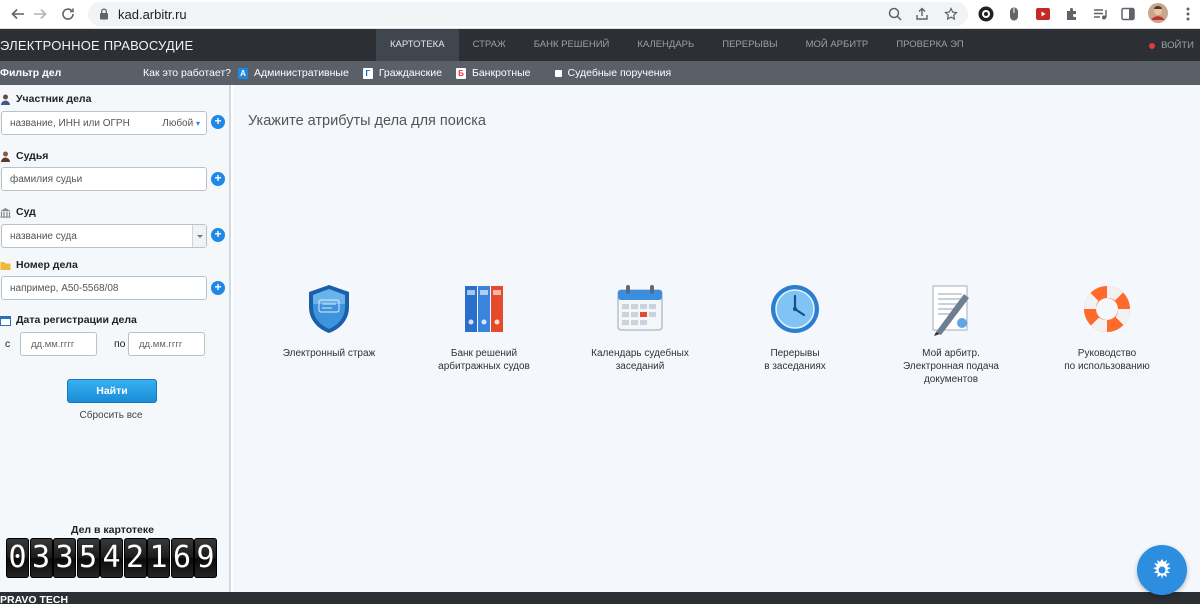 The image size is (1200, 606). What do you see at coordinates (930, 45) in the screenshot?
I see `nav-proverka-ep: ПРОВЕРКА ЭП` at bounding box center [930, 45].